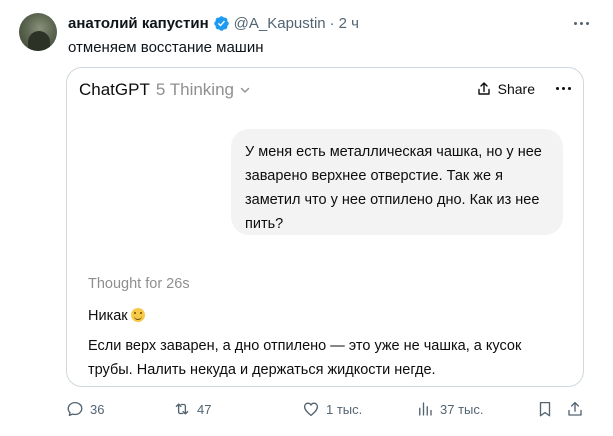  I want to click on answer-line-1: Никак, so click(108, 316).